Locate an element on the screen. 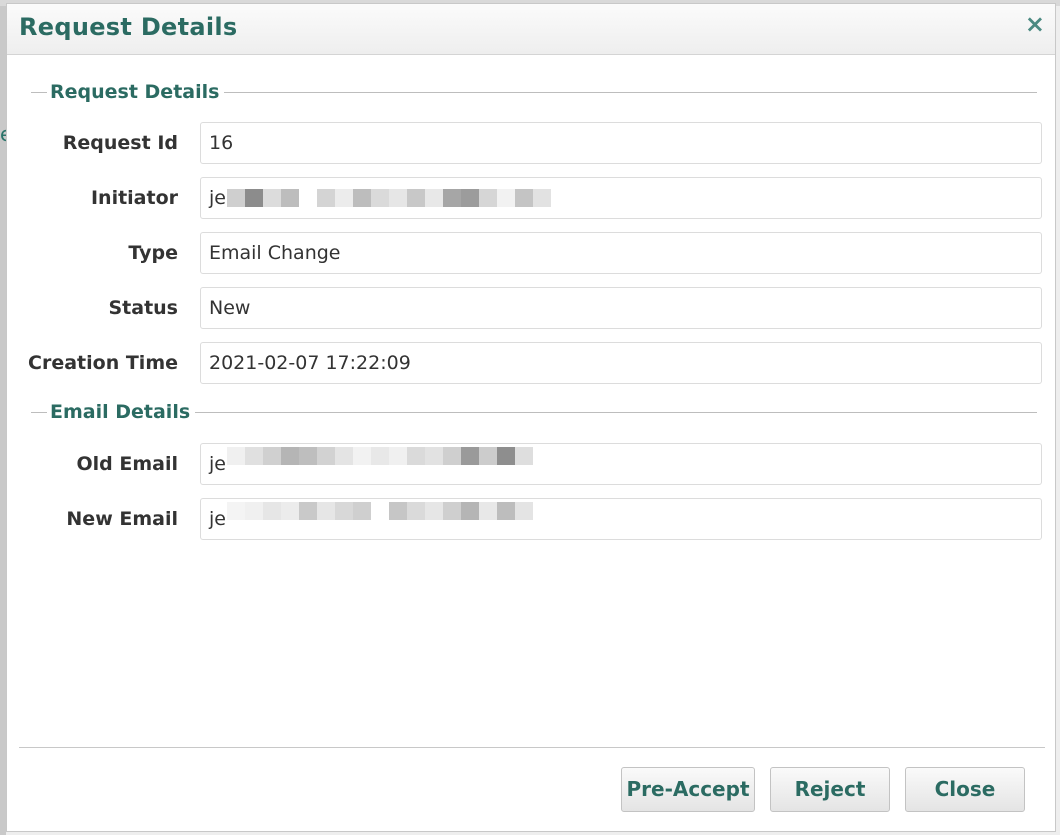 This screenshot has height=835, width=1060. field-label-initiator: Initiator is located at coordinates (134, 198).